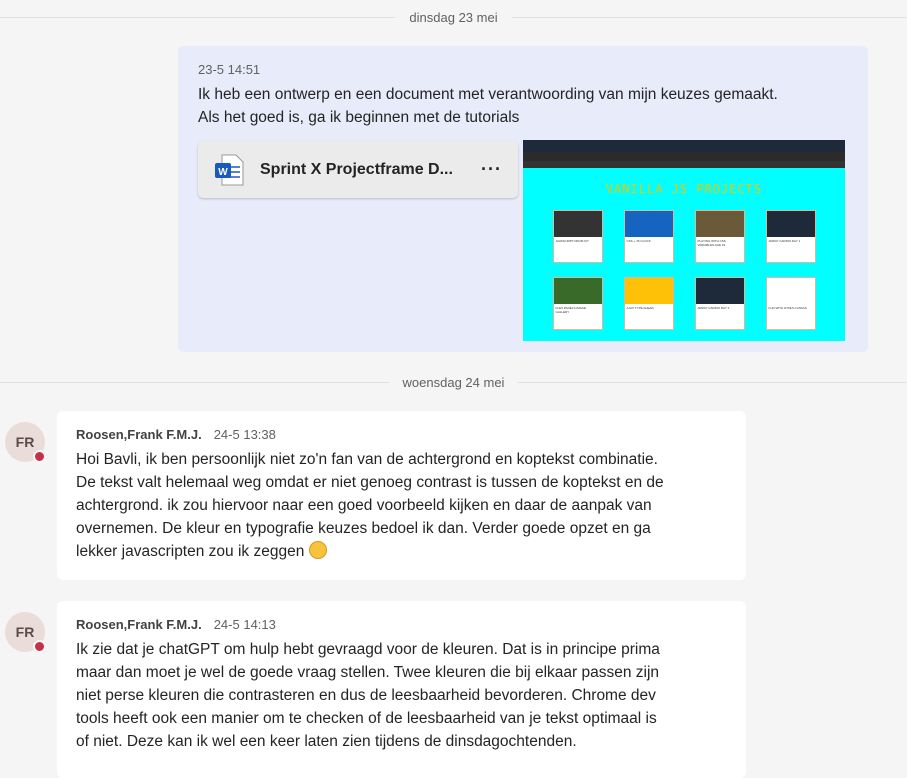 The width and height of the screenshot is (907, 778). Describe the element at coordinates (713, 308) in the screenshot. I see `project-title: ARRAY CARDIO DAY 2` at that location.